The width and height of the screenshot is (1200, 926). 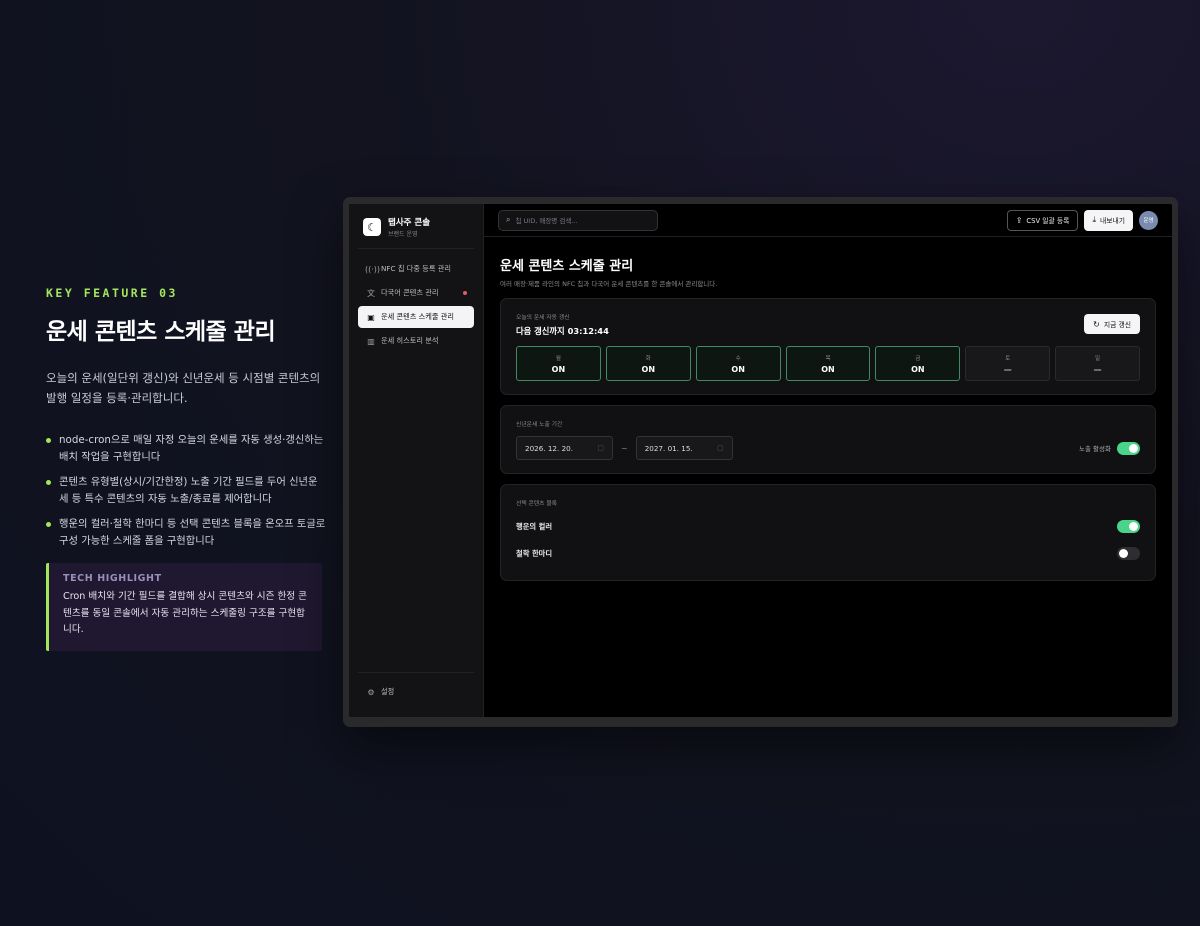 I want to click on day-toggle-wed: 수 ON, so click(x=738, y=363).